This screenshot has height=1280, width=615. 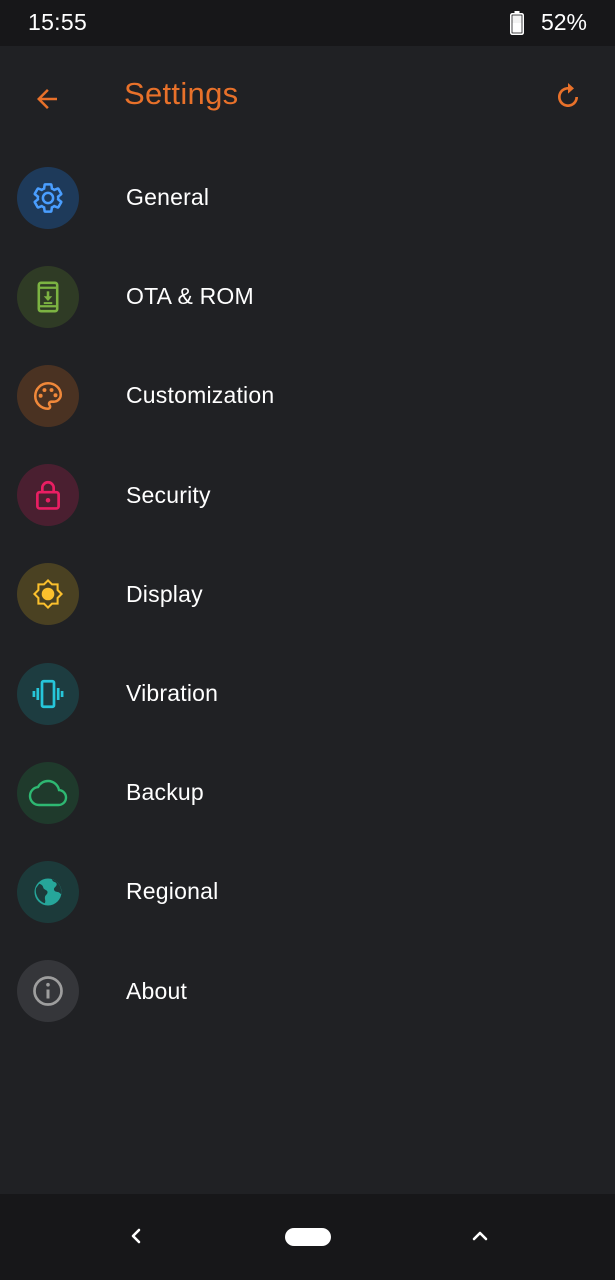 I want to click on settings-item-display: Display, so click(x=307, y=594).